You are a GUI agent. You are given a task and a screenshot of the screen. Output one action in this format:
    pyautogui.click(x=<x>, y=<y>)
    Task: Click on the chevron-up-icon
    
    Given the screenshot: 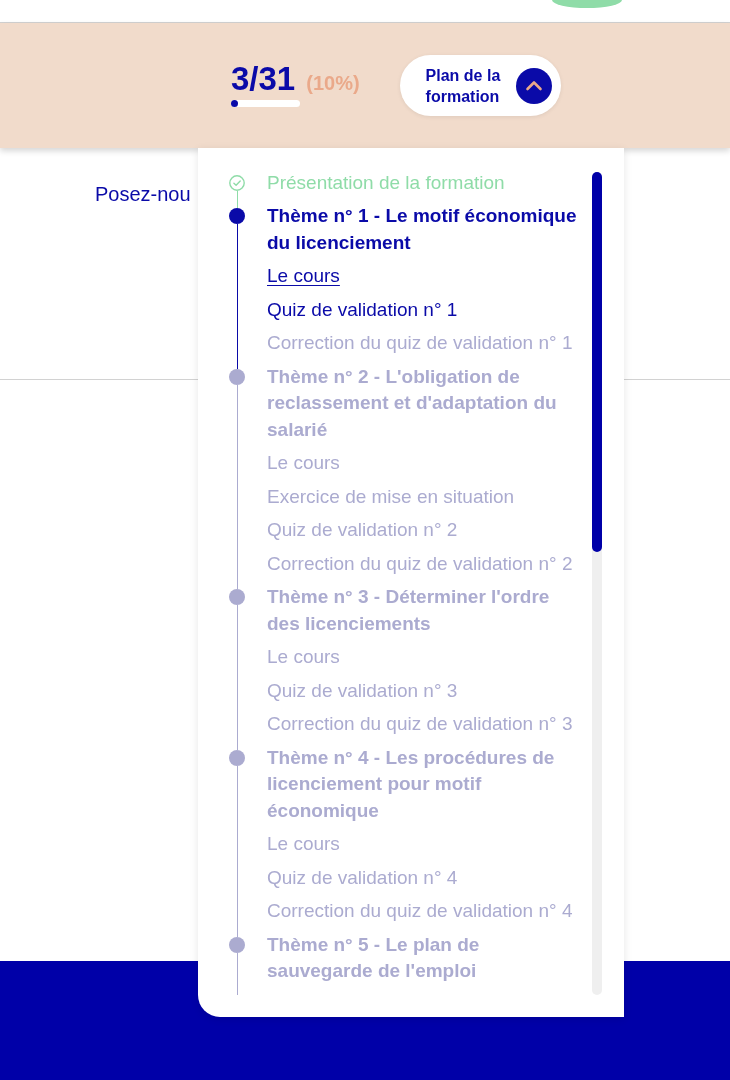 What is the action you would take?
    pyautogui.click(x=533, y=85)
    